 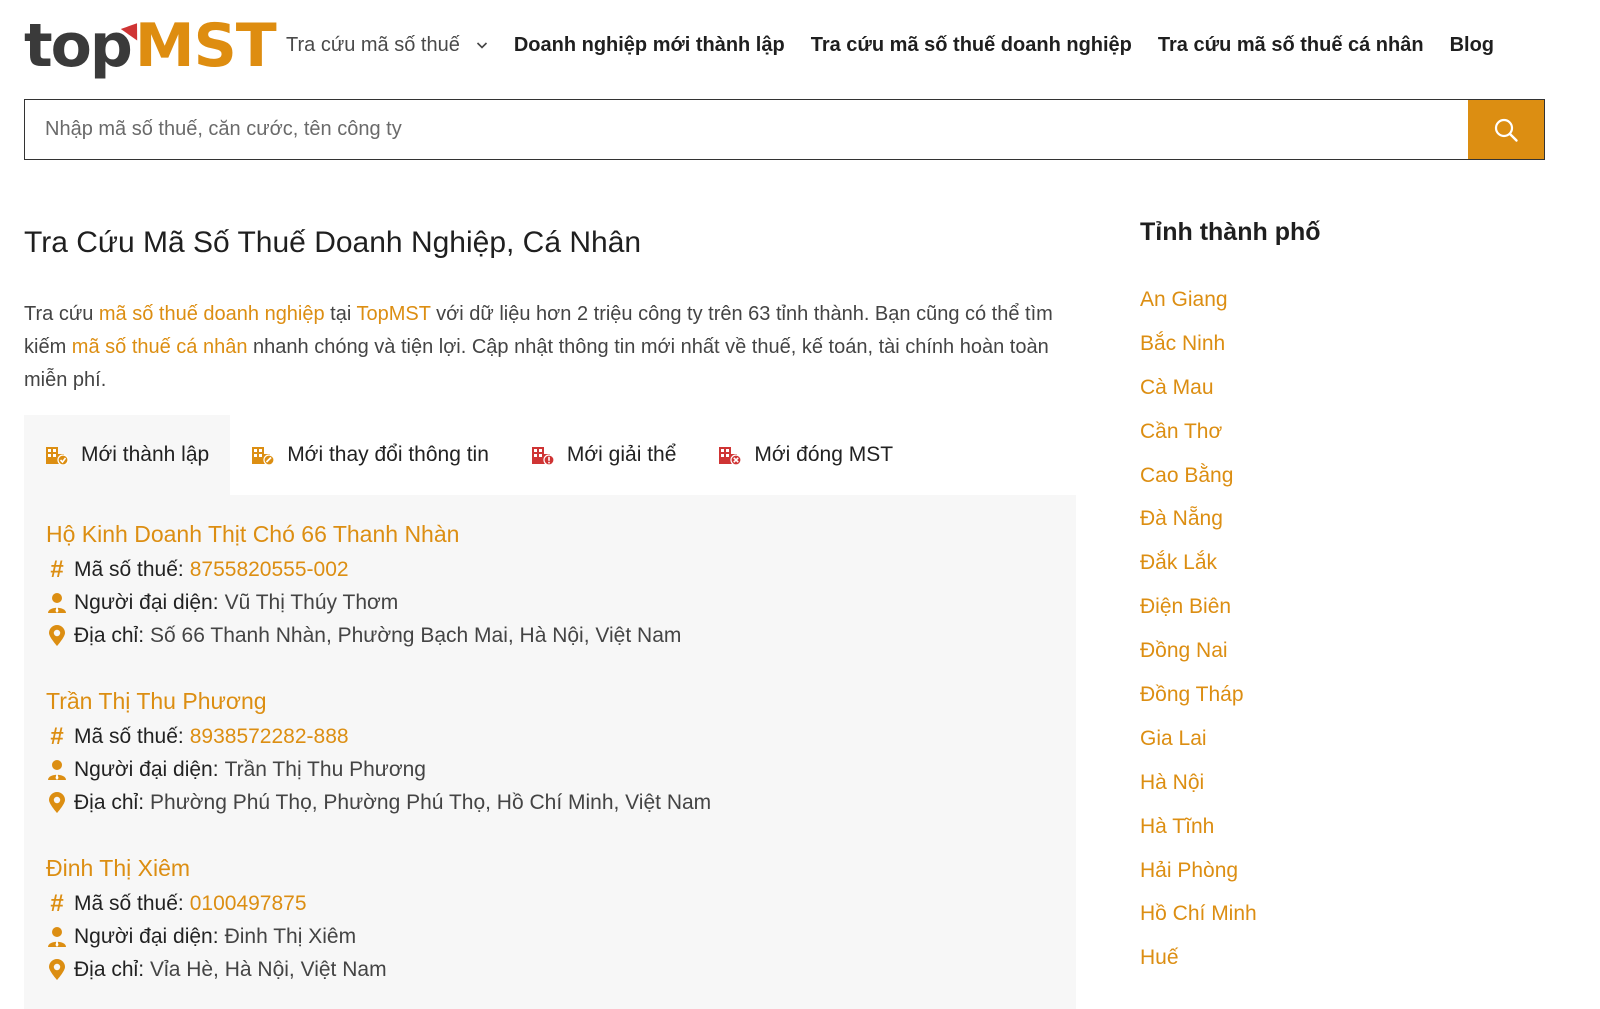 What do you see at coordinates (156, 701) in the screenshot?
I see `company-name-link: Trần Thị Thu Phương` at bounding box center [156, 701].